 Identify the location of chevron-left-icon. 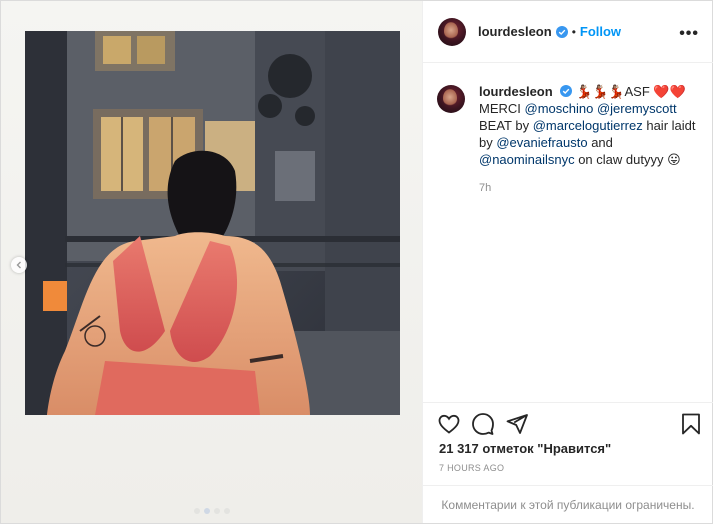
(18, 265).